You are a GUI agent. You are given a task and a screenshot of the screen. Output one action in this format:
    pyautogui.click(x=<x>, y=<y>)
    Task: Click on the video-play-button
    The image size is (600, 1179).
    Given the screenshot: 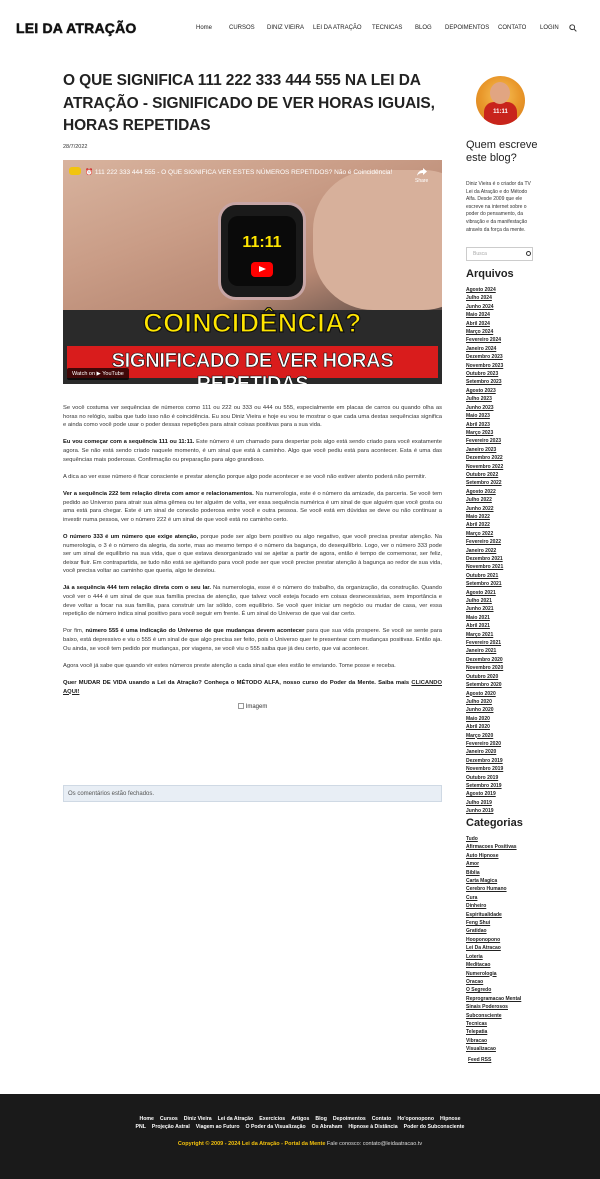 What is the action you would take?
    pyautogui.click(x=262, y=269)
    